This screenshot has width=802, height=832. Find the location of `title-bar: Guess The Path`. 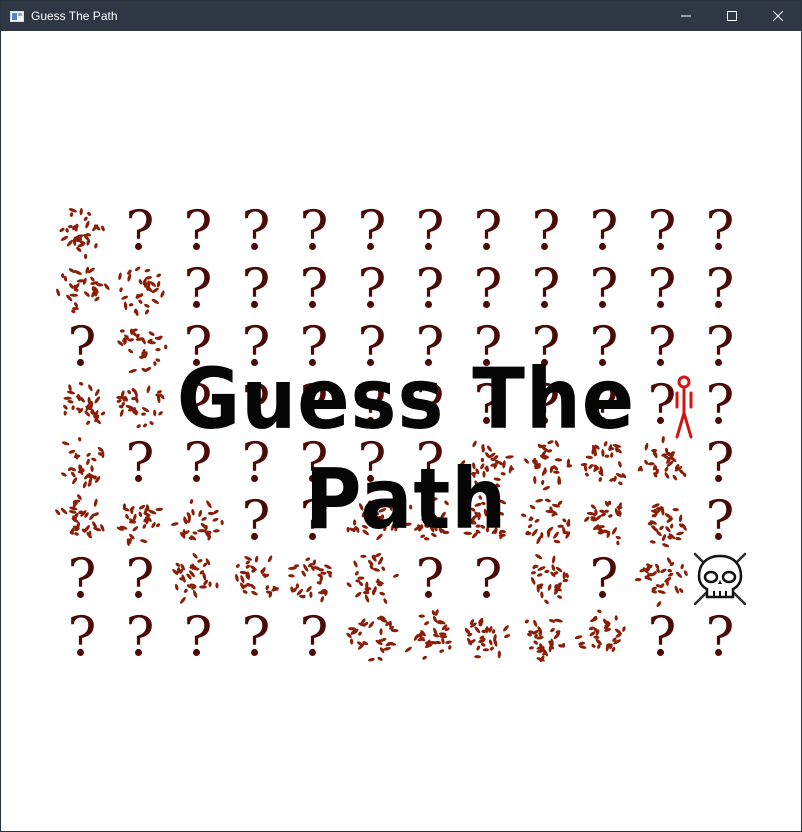

title-bar: Guess The Path is located at coordinates (401, 16).